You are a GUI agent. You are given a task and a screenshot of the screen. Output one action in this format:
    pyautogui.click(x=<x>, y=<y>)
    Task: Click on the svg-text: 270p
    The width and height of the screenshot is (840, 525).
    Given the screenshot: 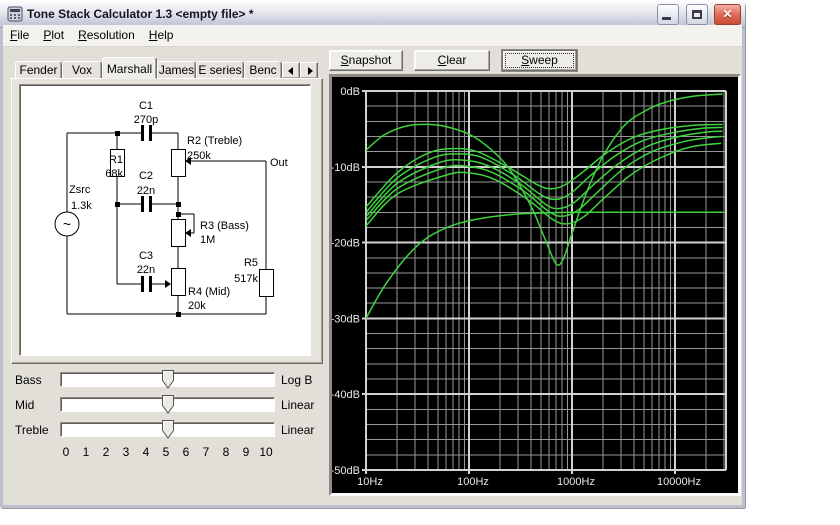 What is the action you would take?
    pyautogui.click(x=146, y=120)
    